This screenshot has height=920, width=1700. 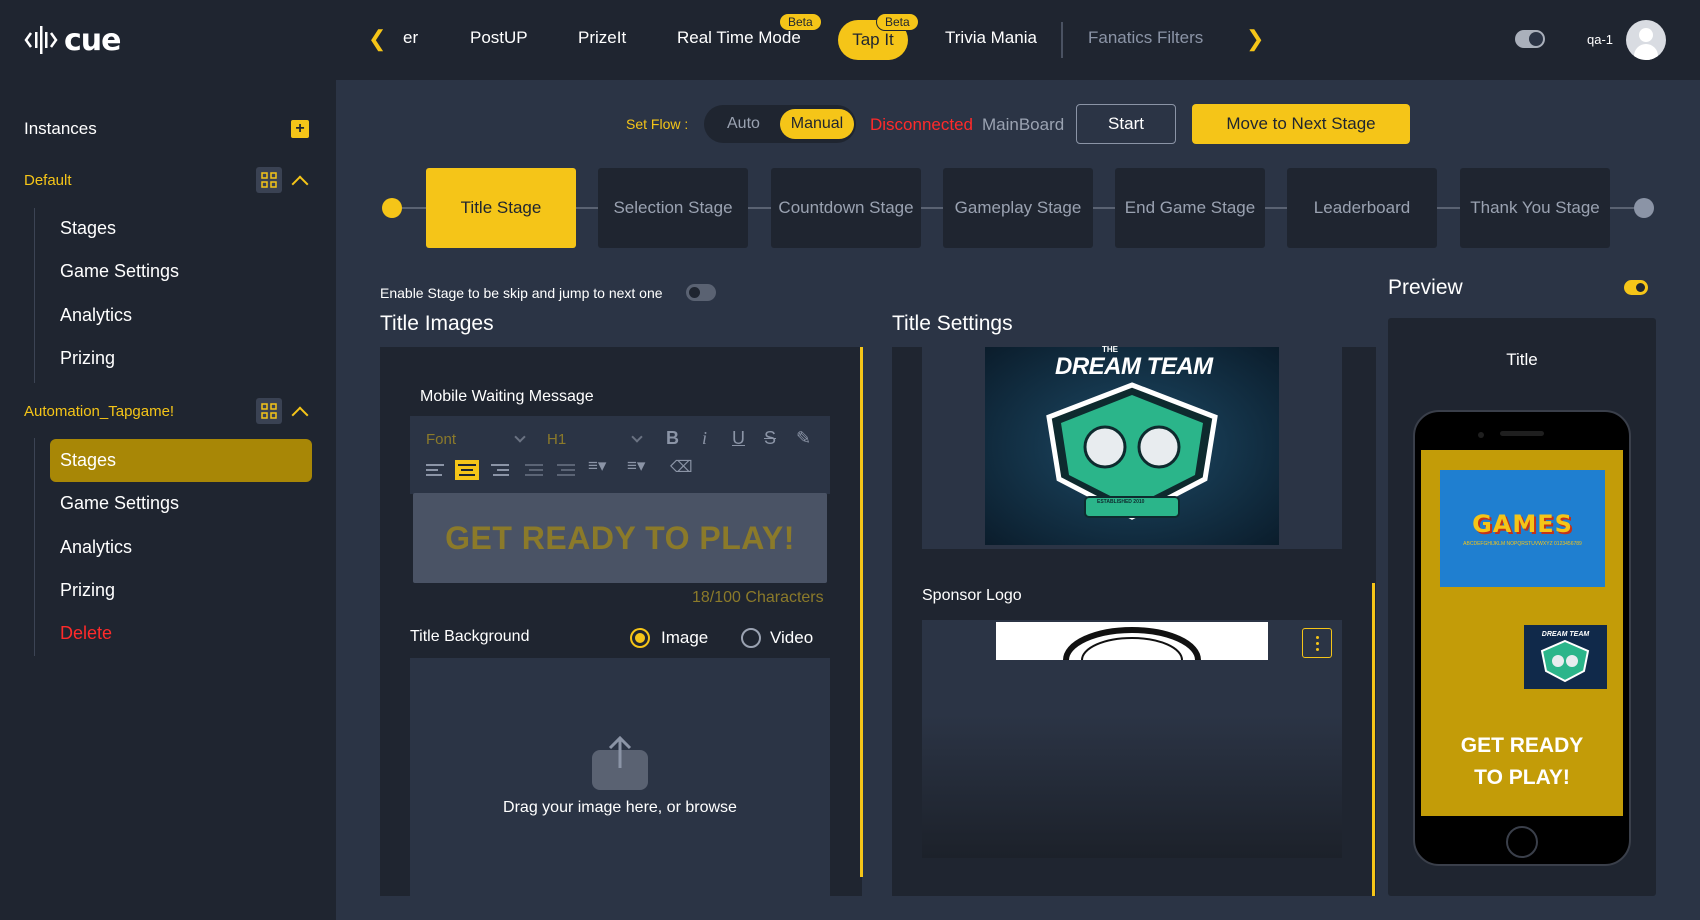 What do you see at coordinates (1522, 762) in the screenshot?
I see `phone-message: GET READY TO PLAY!` at bounding box center [1522, 762].